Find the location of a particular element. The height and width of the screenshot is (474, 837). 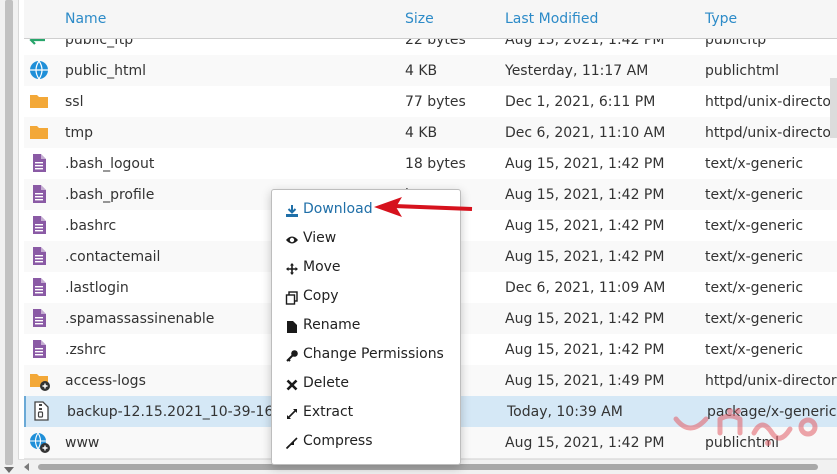

file-name: .bash_logout is located at coordinates (109, 164).